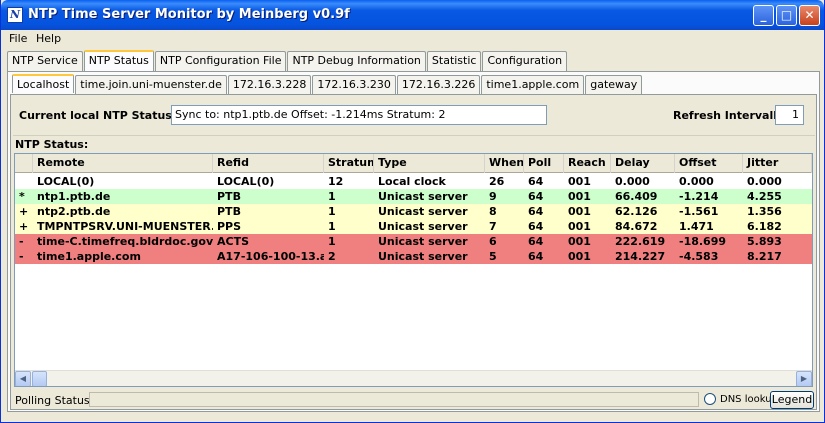 This screenshot has height=423, width=825. Describe the element at coordinates (789, 115) in the screenshot. I see `refresh-interval-input: 1` at that location.